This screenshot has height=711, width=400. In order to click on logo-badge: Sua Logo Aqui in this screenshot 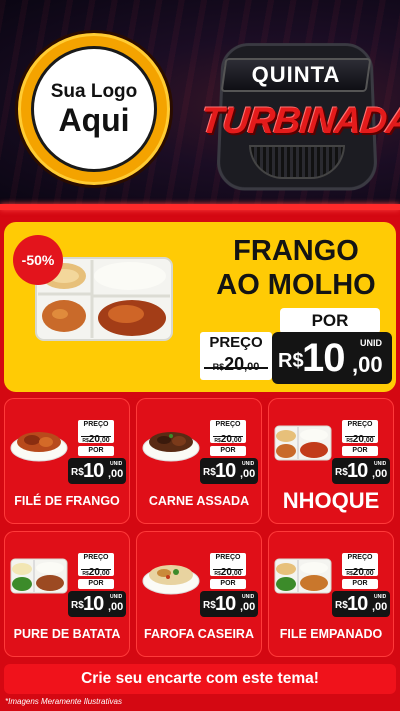, I will do `click(94, 109)`.